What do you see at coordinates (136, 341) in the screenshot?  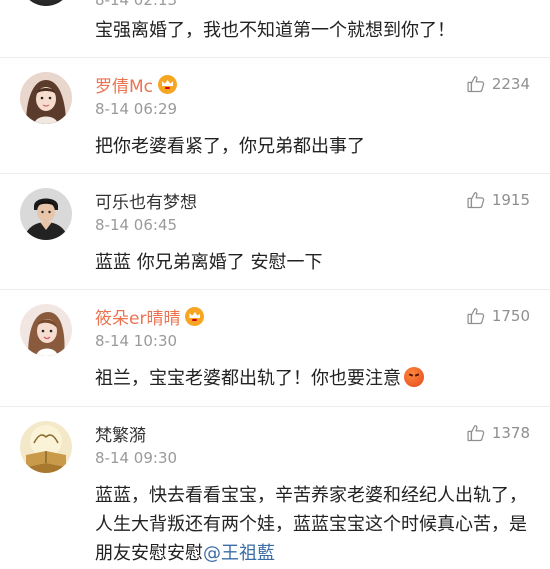 I see `comment-time: 8-14 10:30` at bounding box center [136, 341].